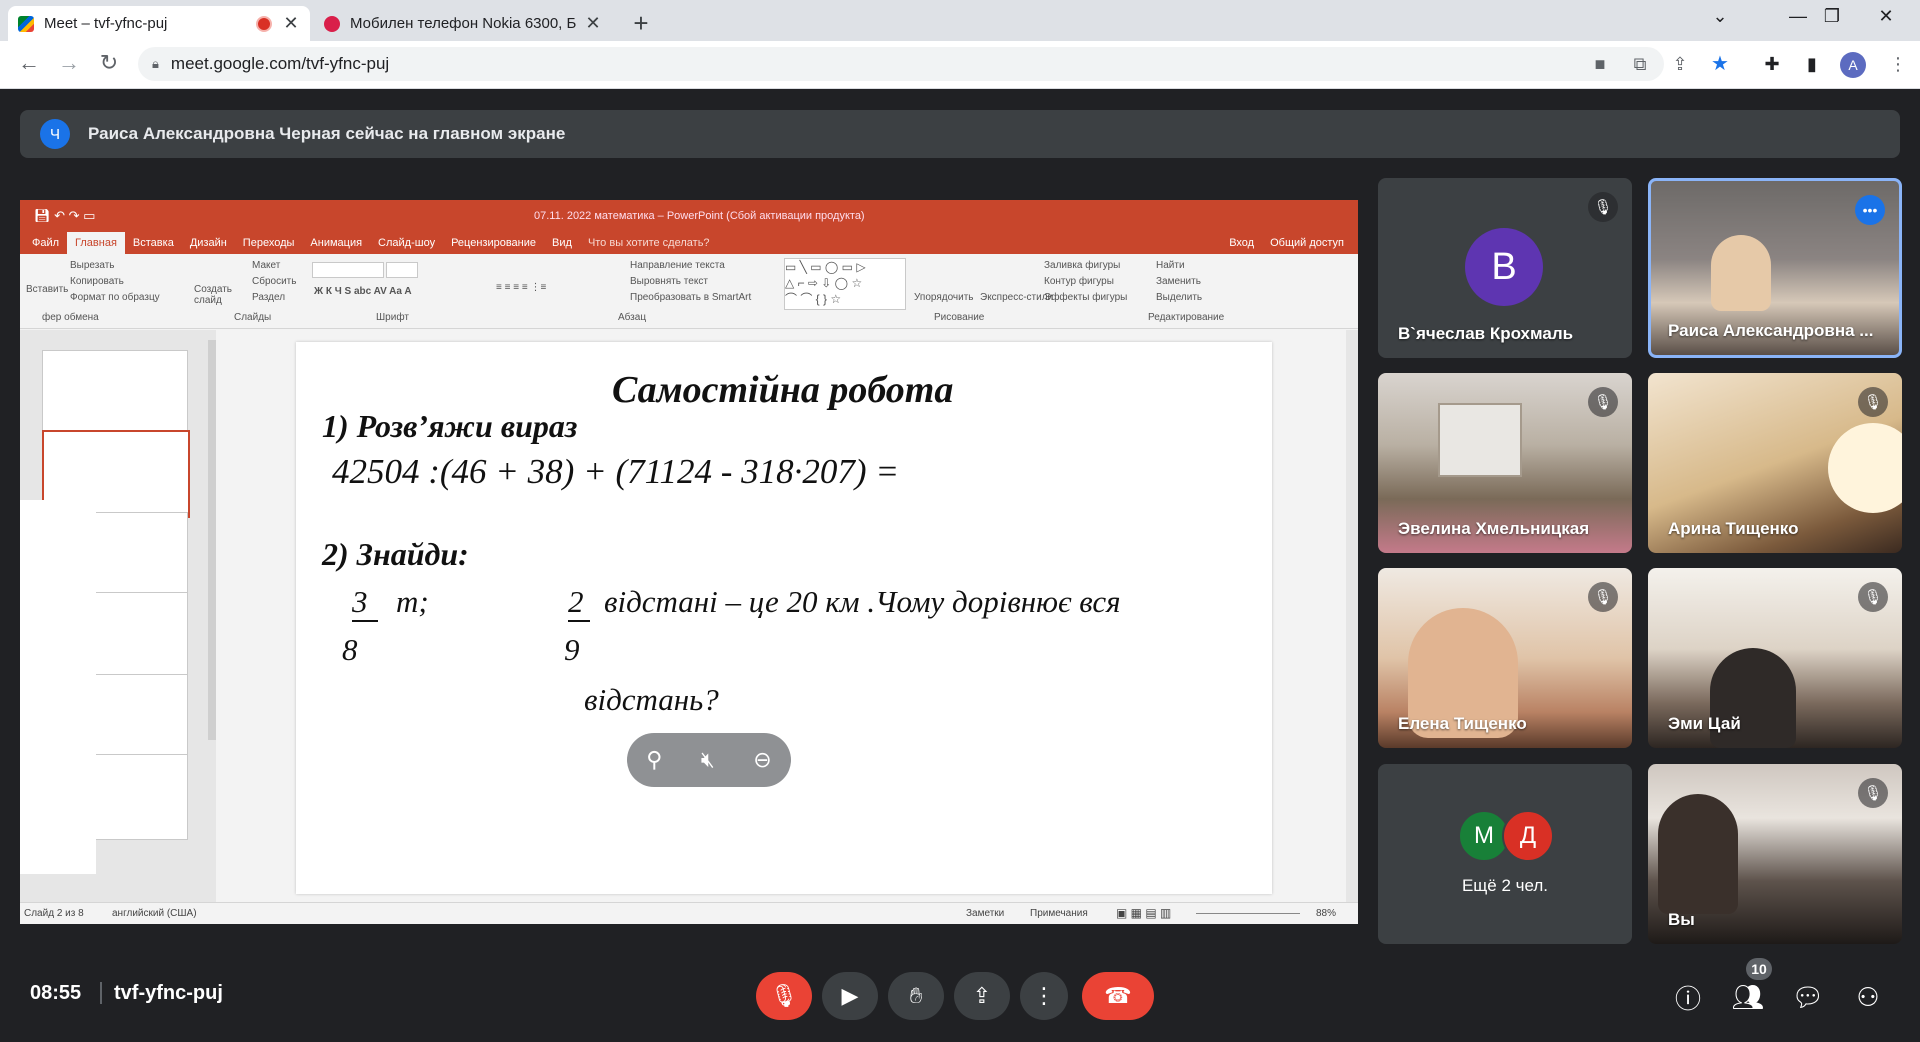 This screenshot has height=1042, width=1920. What do you see at coordinates (1870, 210) in the screenshot?
I see `more-options-icon: •••` at bounding box center [1870, 210].